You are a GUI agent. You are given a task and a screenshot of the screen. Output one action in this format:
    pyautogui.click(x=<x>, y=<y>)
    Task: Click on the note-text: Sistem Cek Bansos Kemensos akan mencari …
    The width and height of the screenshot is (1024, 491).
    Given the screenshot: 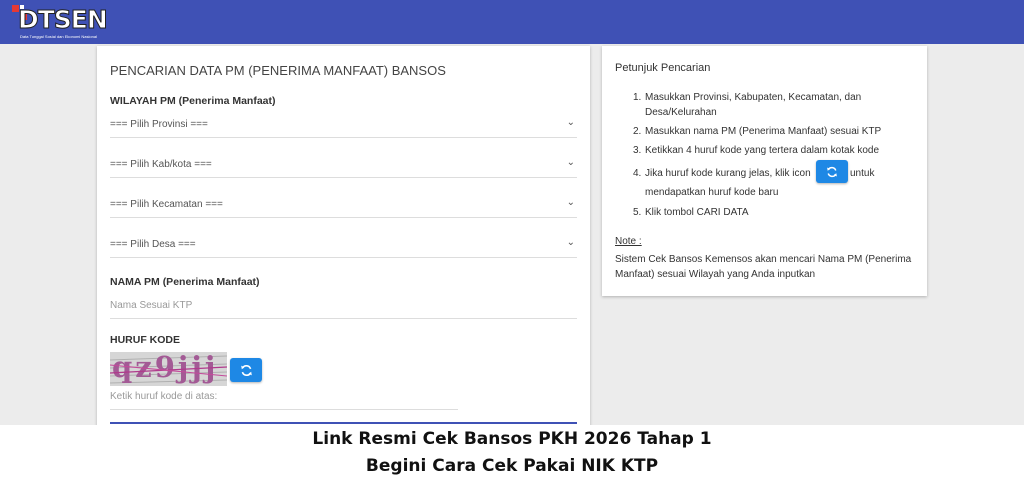 What is the action you would take?
    pyautogui.click(x=763, y=267)
    